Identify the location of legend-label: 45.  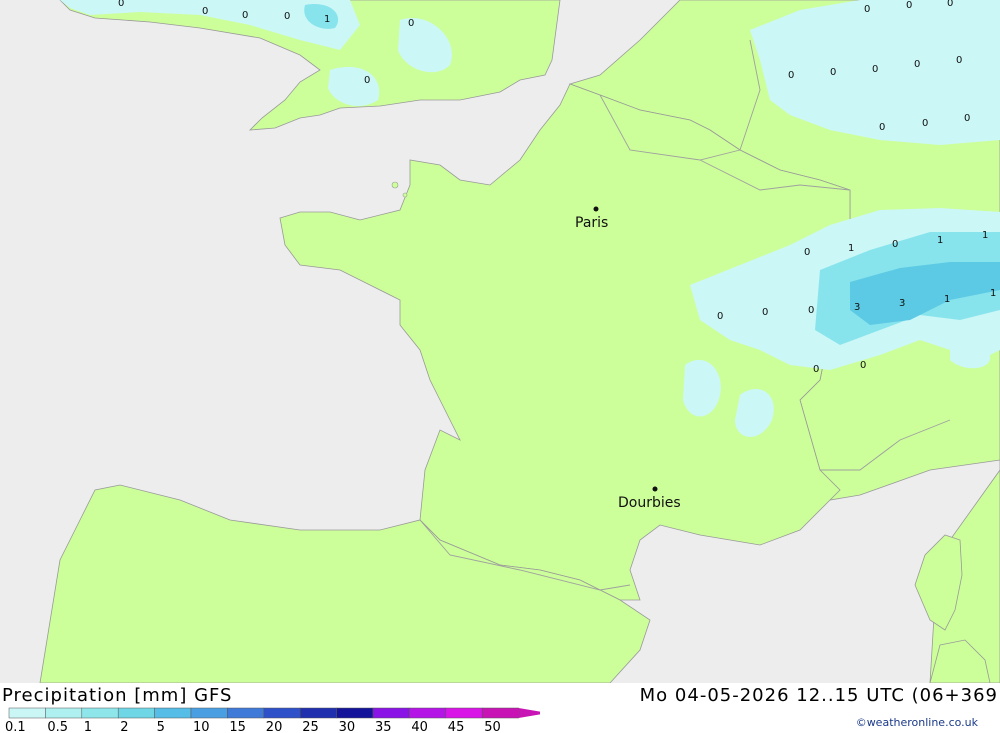
(456, 726).